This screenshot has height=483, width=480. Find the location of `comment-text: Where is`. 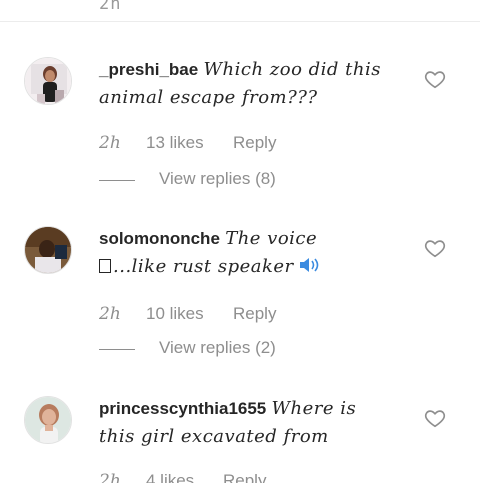

comment-text: Where is is located at coordinates (314, 408).